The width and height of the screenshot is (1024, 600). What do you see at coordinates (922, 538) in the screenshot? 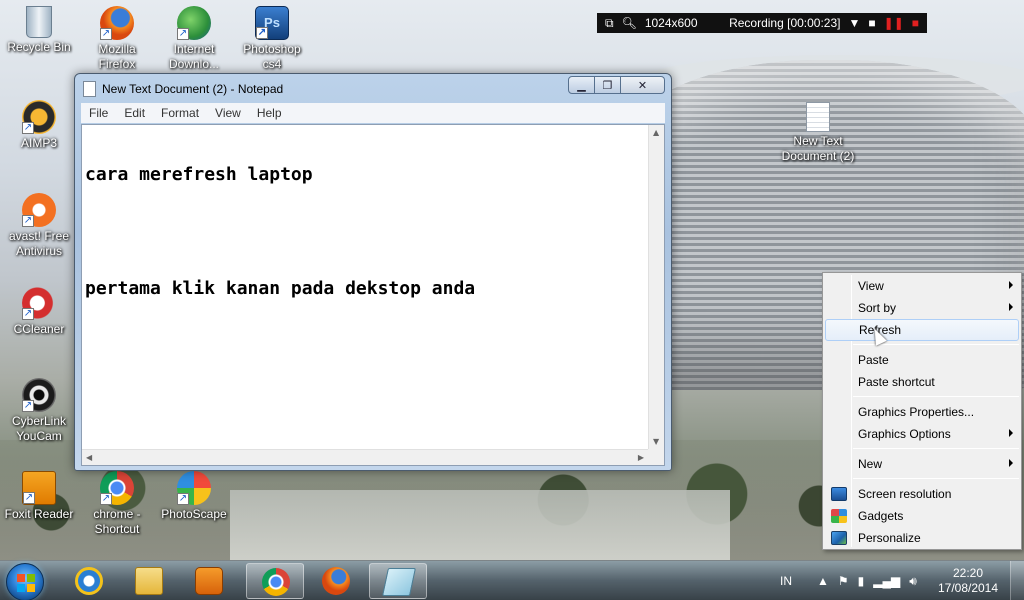
I see `menu-item-personalize: Personalize` at bounding box center [922, 538].